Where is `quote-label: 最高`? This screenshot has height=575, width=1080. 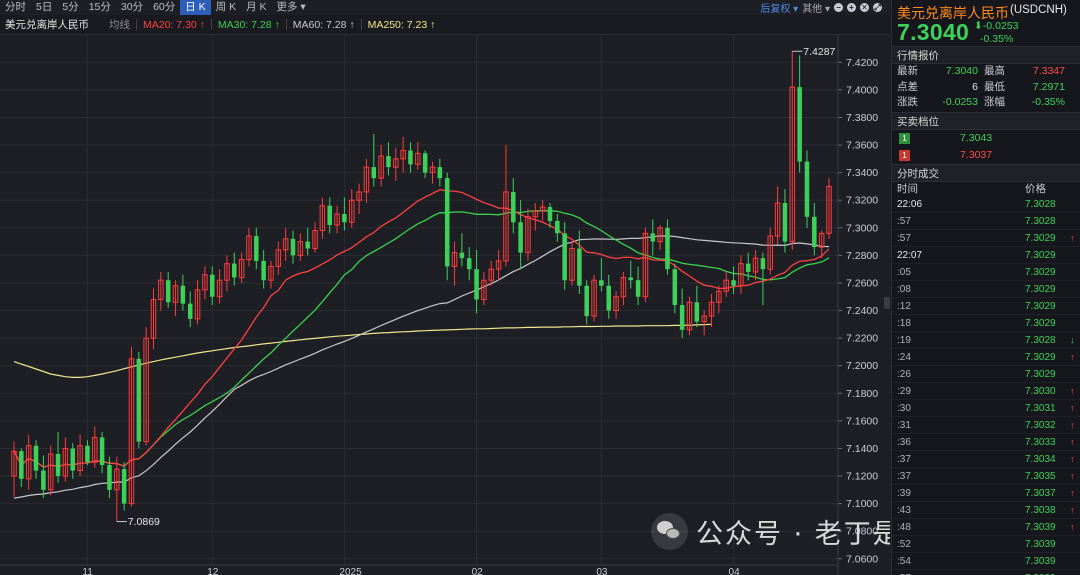
quote-label: 最高 is located at coordinates (994, 71).